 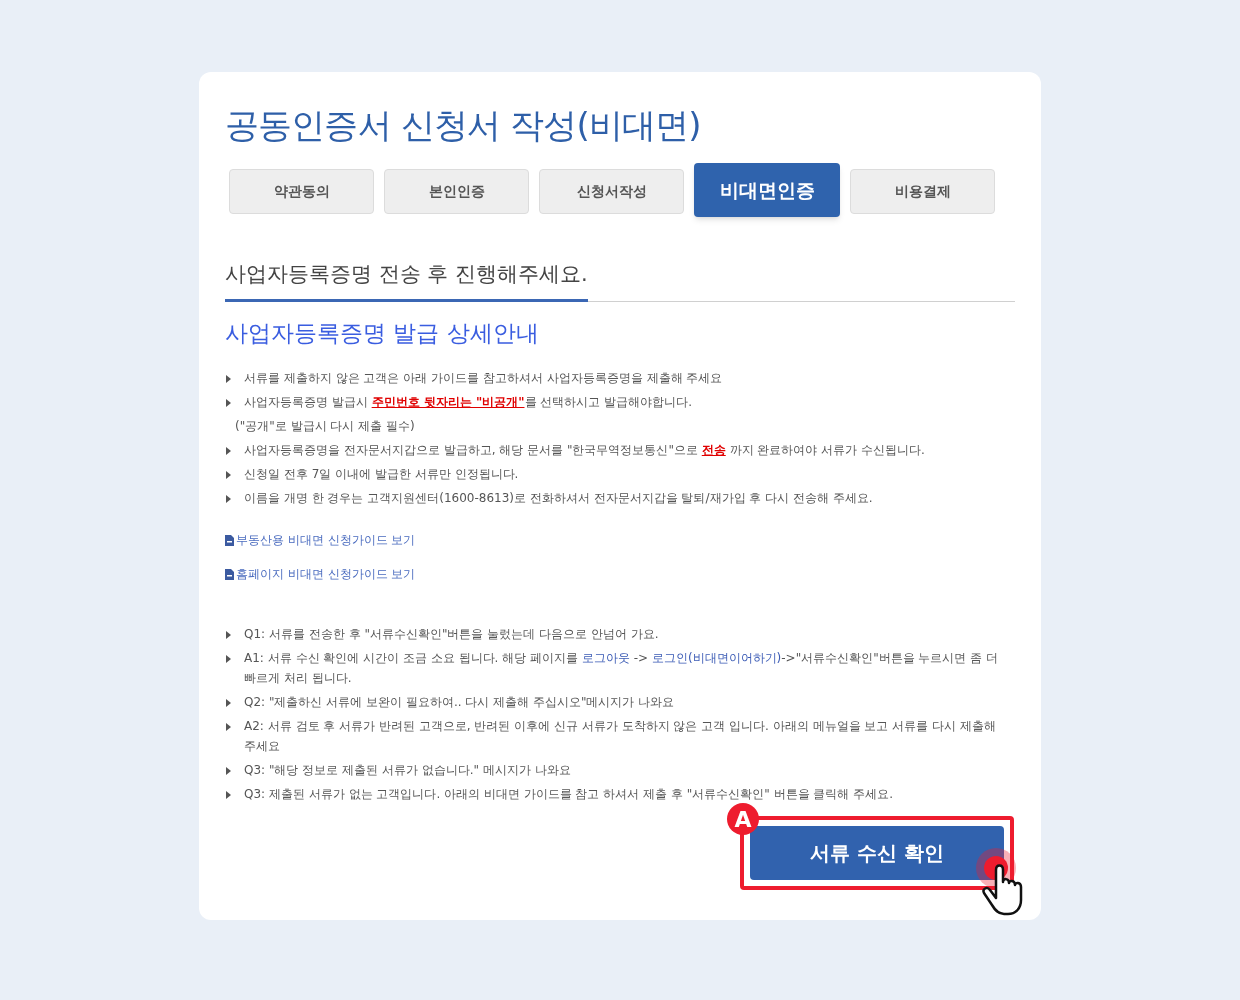 What do you see at coordinates (559, 498) in the screenshot?
I see `notice-text: 이름을 개명 한 경우는 고객지원센터(1600-8613)로 전화하셔서 전자문서지갑을 탈퇴/재가입 후 다시 전송해 주세요.` at bounding box center [559, 498].